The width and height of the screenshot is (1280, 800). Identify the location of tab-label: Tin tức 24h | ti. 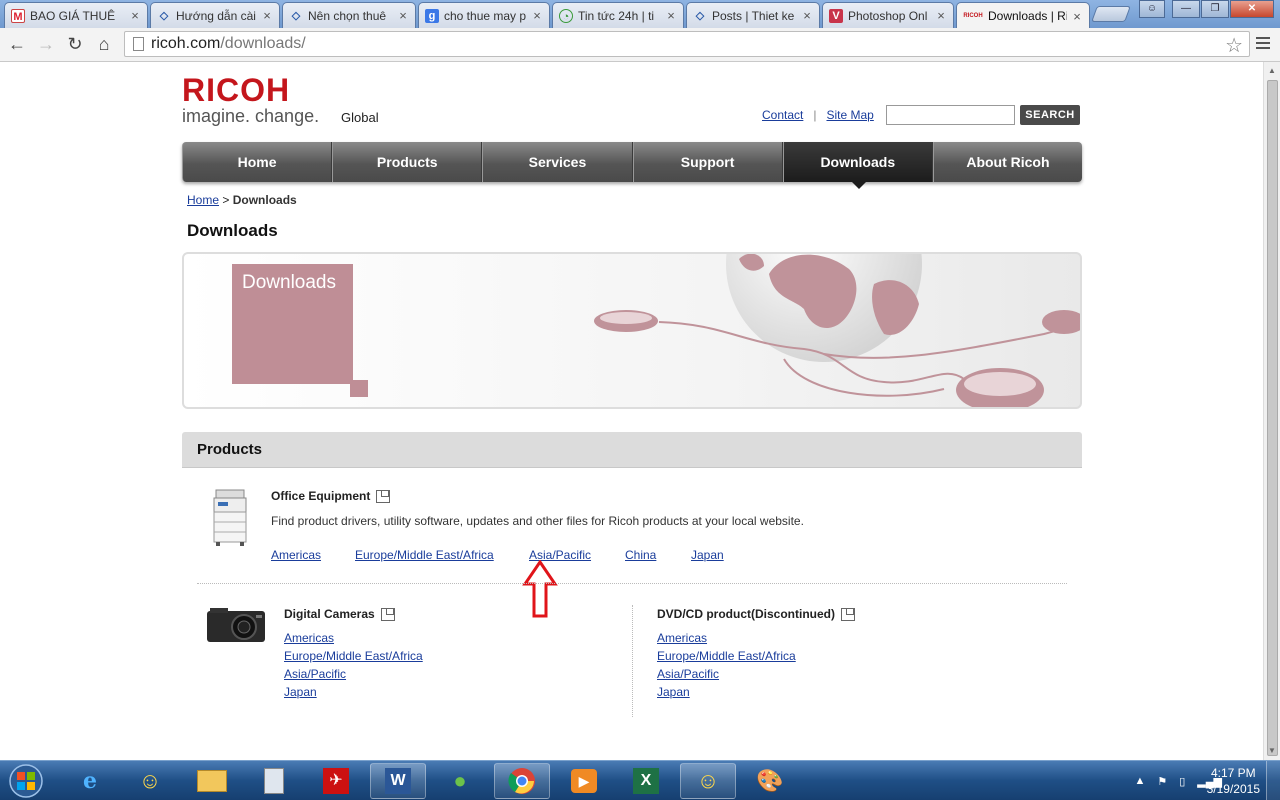
(616, 15).